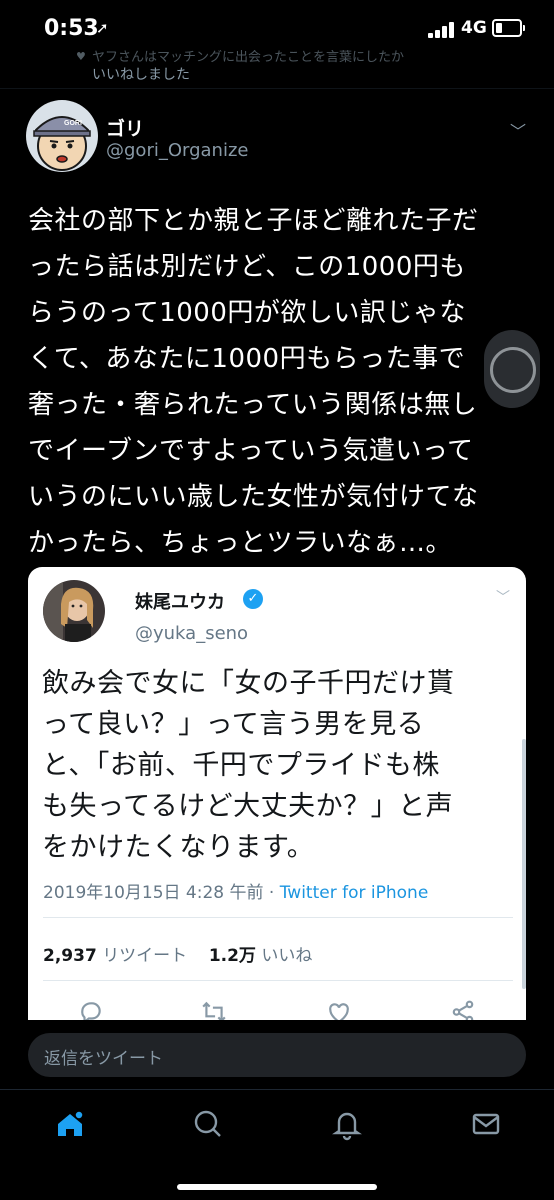 This screenshot has width=554, height=1200. What do you see at coordinates (103, 1059) in the screenshot?
I see `reply-placeholder: 返信をツイート` at bounding box center [103, 1059].